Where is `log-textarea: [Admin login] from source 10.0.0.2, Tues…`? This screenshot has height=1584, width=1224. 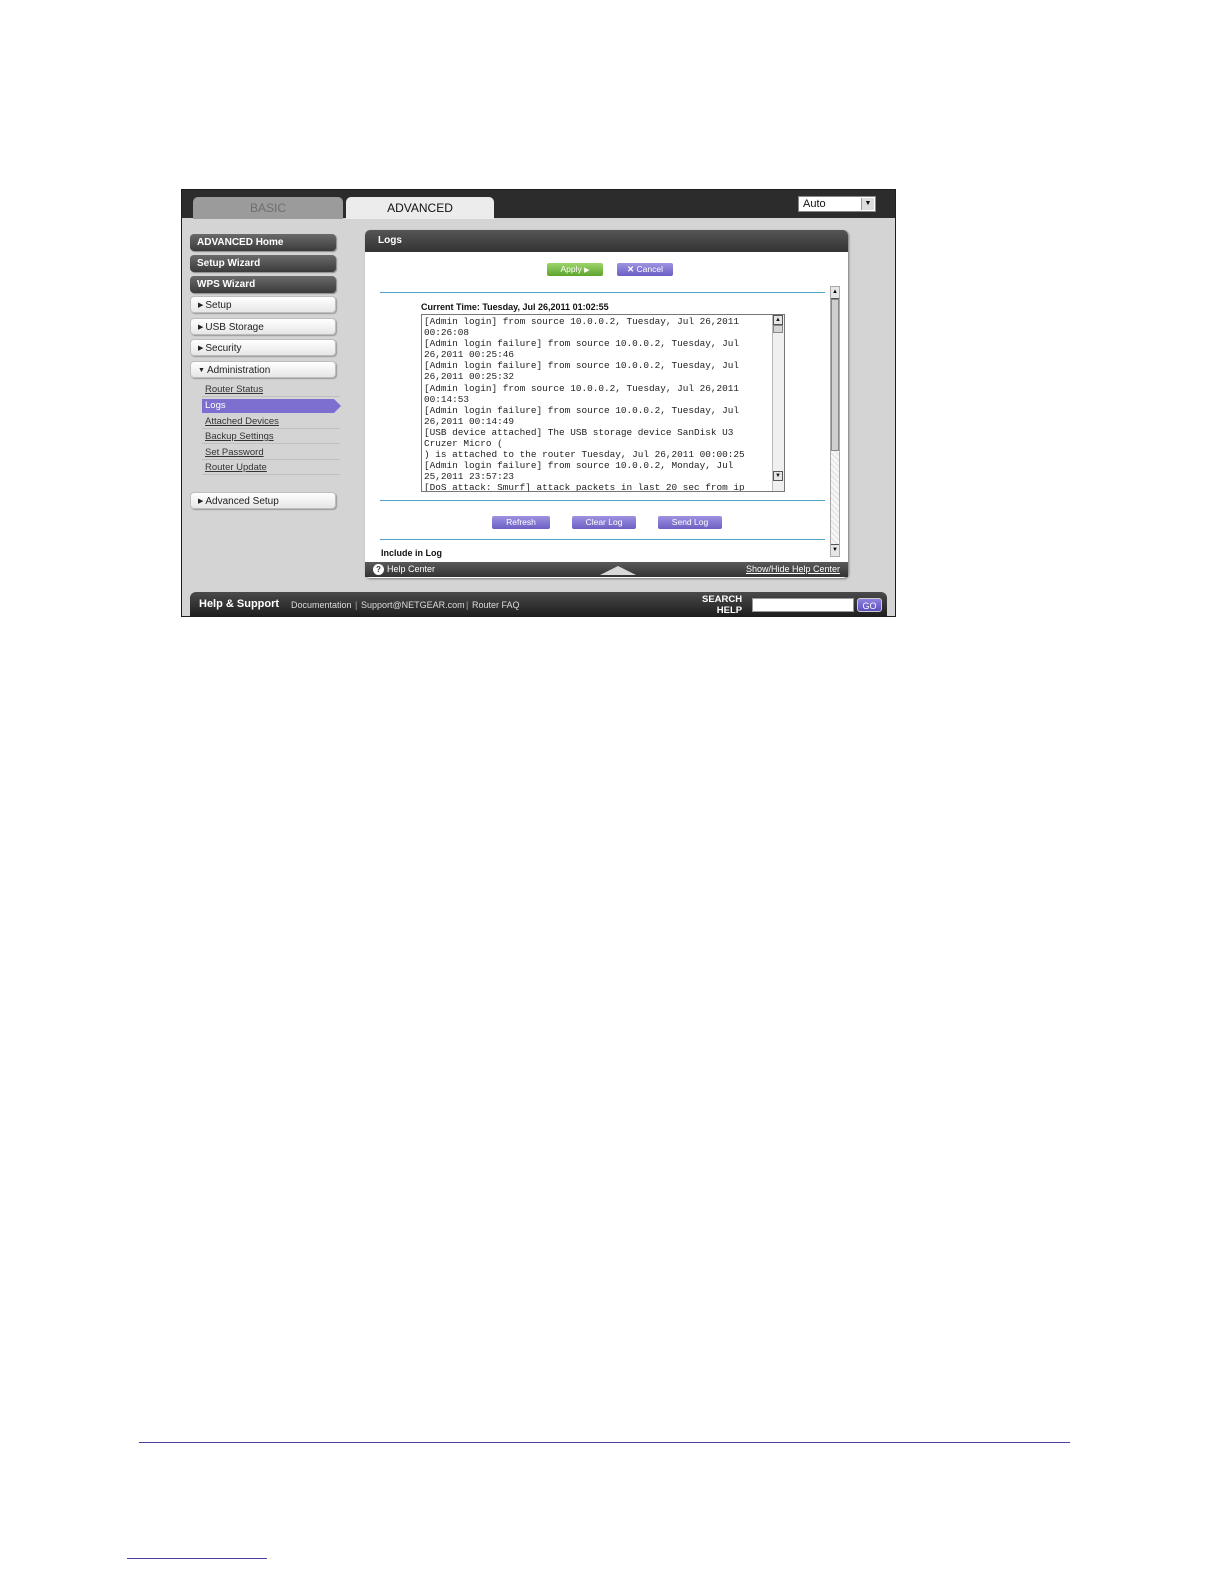
log-textarea: [Admin login] from source 10.0.0.2, Tues… is located at coordinates (603, 403).